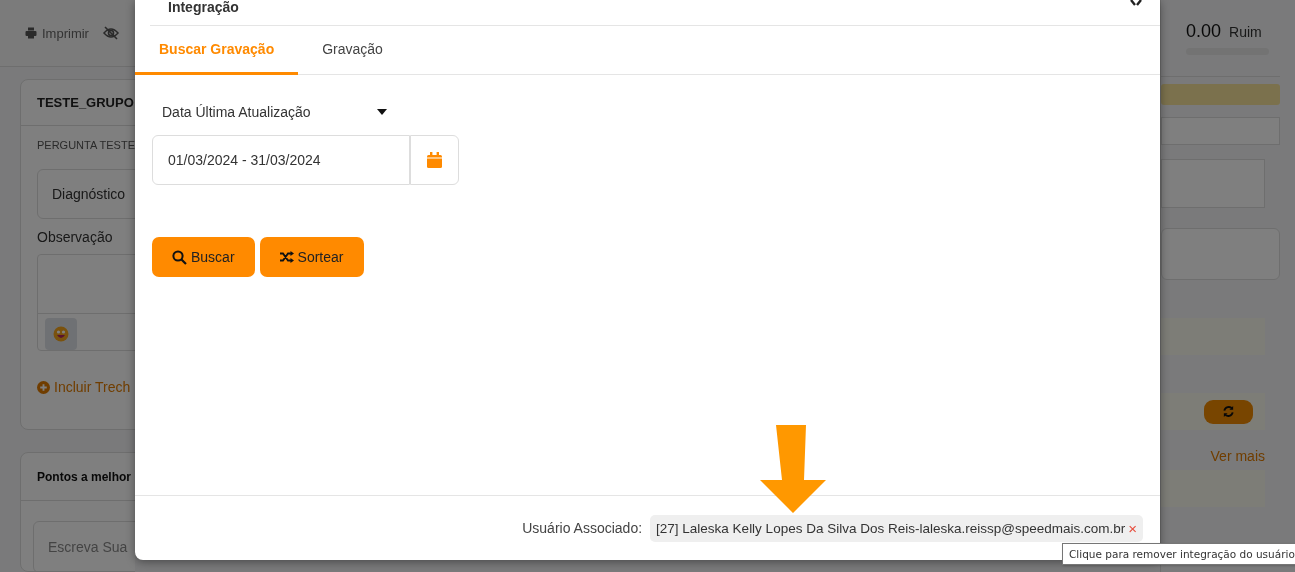  Describe the element at coordinates (217, 50) in the screenshot. I see `tab: Buscar Gravação` at that location.